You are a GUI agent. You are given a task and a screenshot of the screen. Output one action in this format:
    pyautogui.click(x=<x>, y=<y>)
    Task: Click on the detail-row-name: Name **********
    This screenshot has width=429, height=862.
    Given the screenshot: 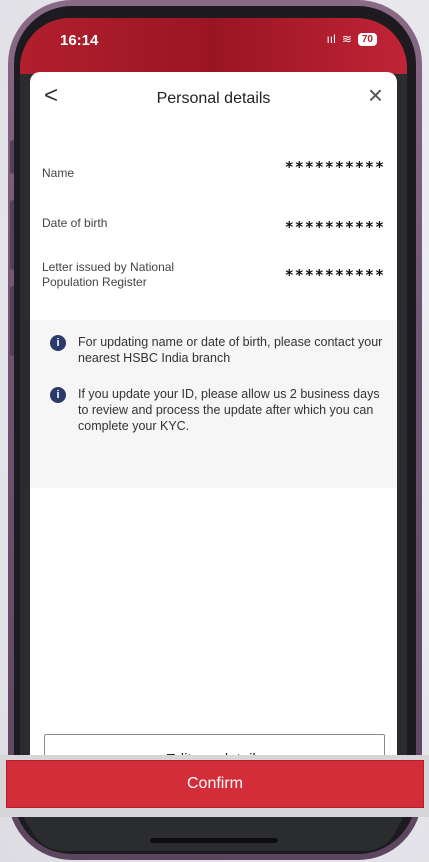 What is the action you would take?
    pyautogui.click(x=213, y=175)
    